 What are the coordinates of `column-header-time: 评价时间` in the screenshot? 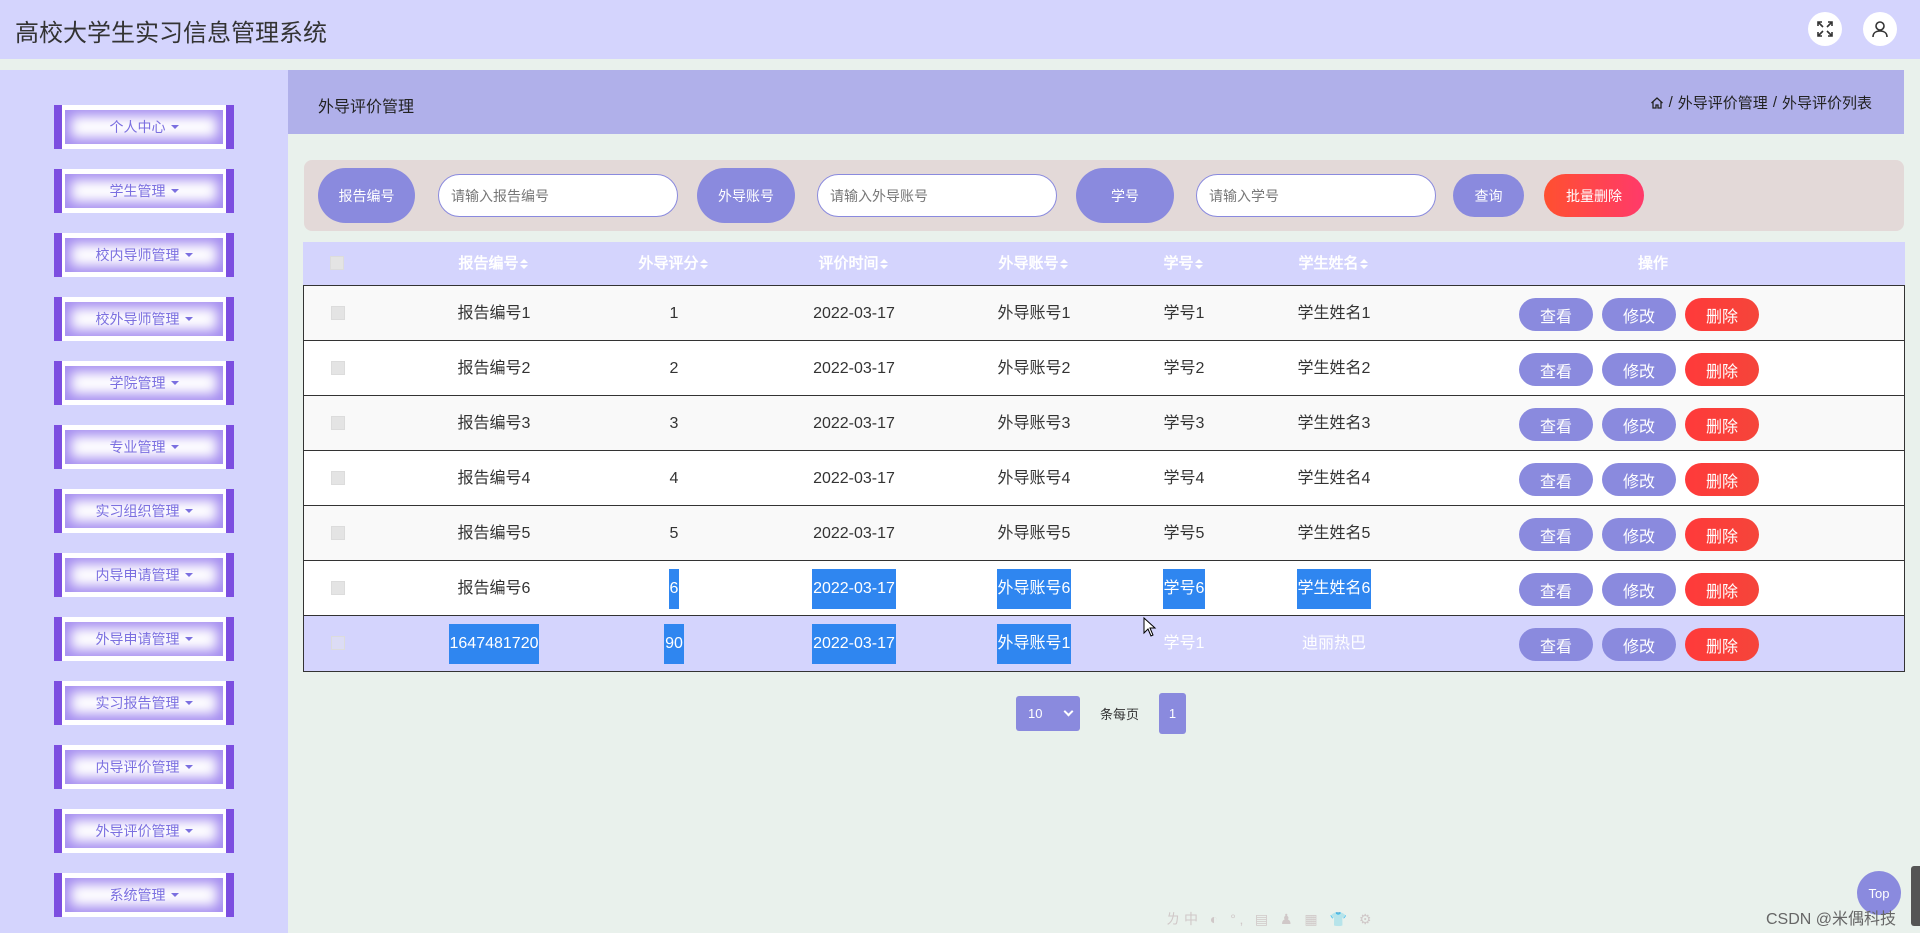 It's located at (853, 263).